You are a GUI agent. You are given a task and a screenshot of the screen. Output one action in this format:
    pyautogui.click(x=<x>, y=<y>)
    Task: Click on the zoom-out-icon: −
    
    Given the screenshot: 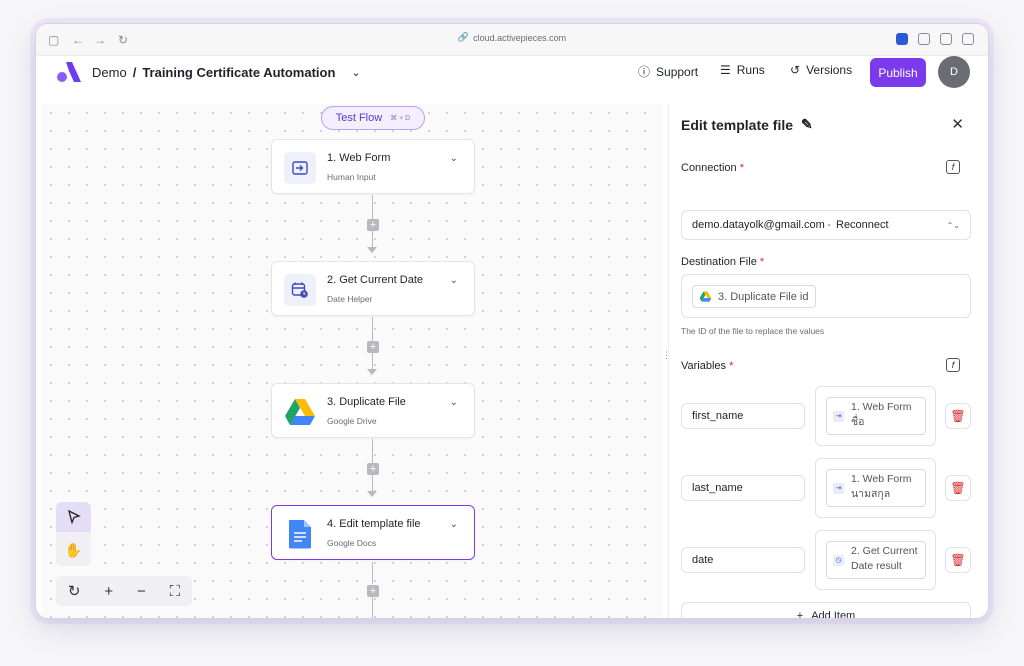 What is the action you would take?
    pyautogui.click(x=141, y=591)
    